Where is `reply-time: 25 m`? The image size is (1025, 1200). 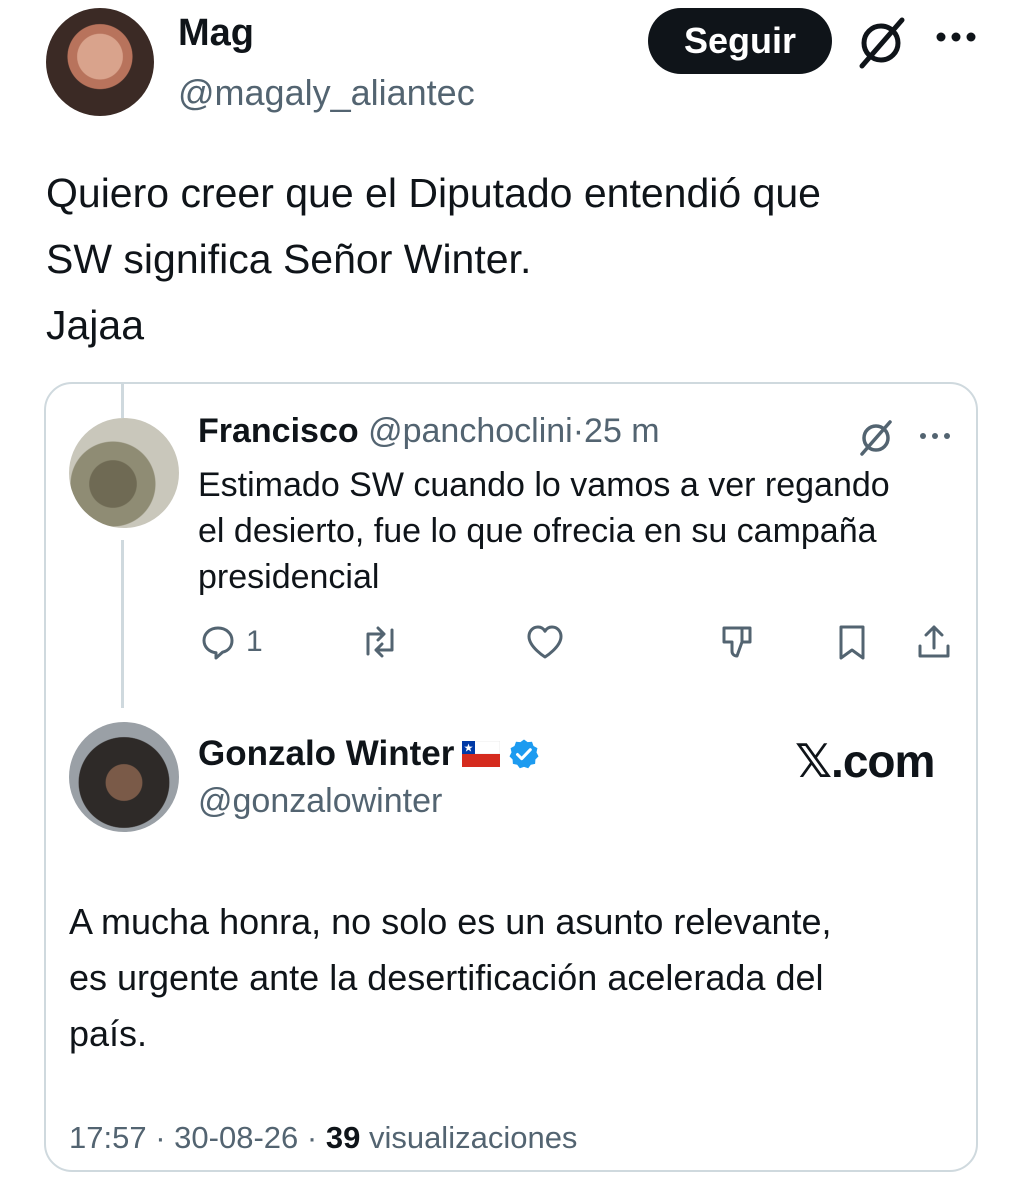 reply-time: 25 m is located at coordinates (622, 431).